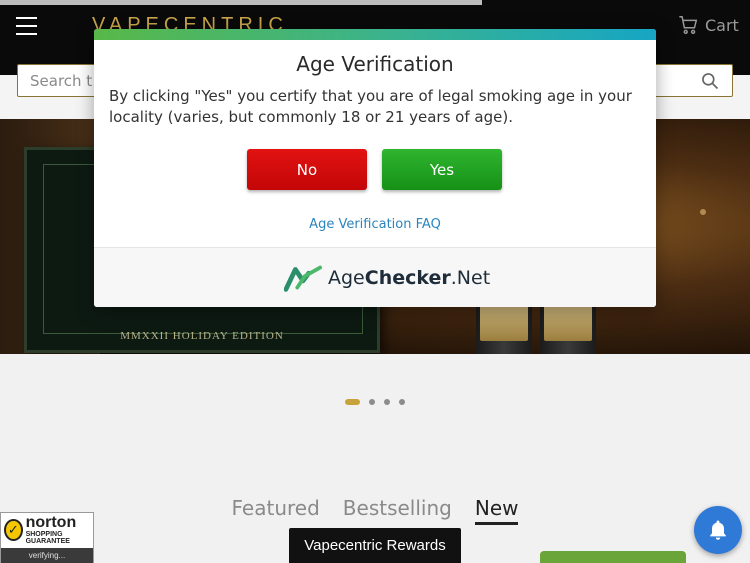 This screenshot has width=750, height=563. Describe the element at coordinates (303, 278) in the screenshot. I see `agechecker-logo-icon` at that location.